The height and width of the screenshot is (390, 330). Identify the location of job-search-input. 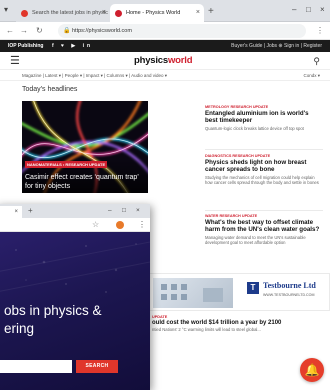
(36, 366).